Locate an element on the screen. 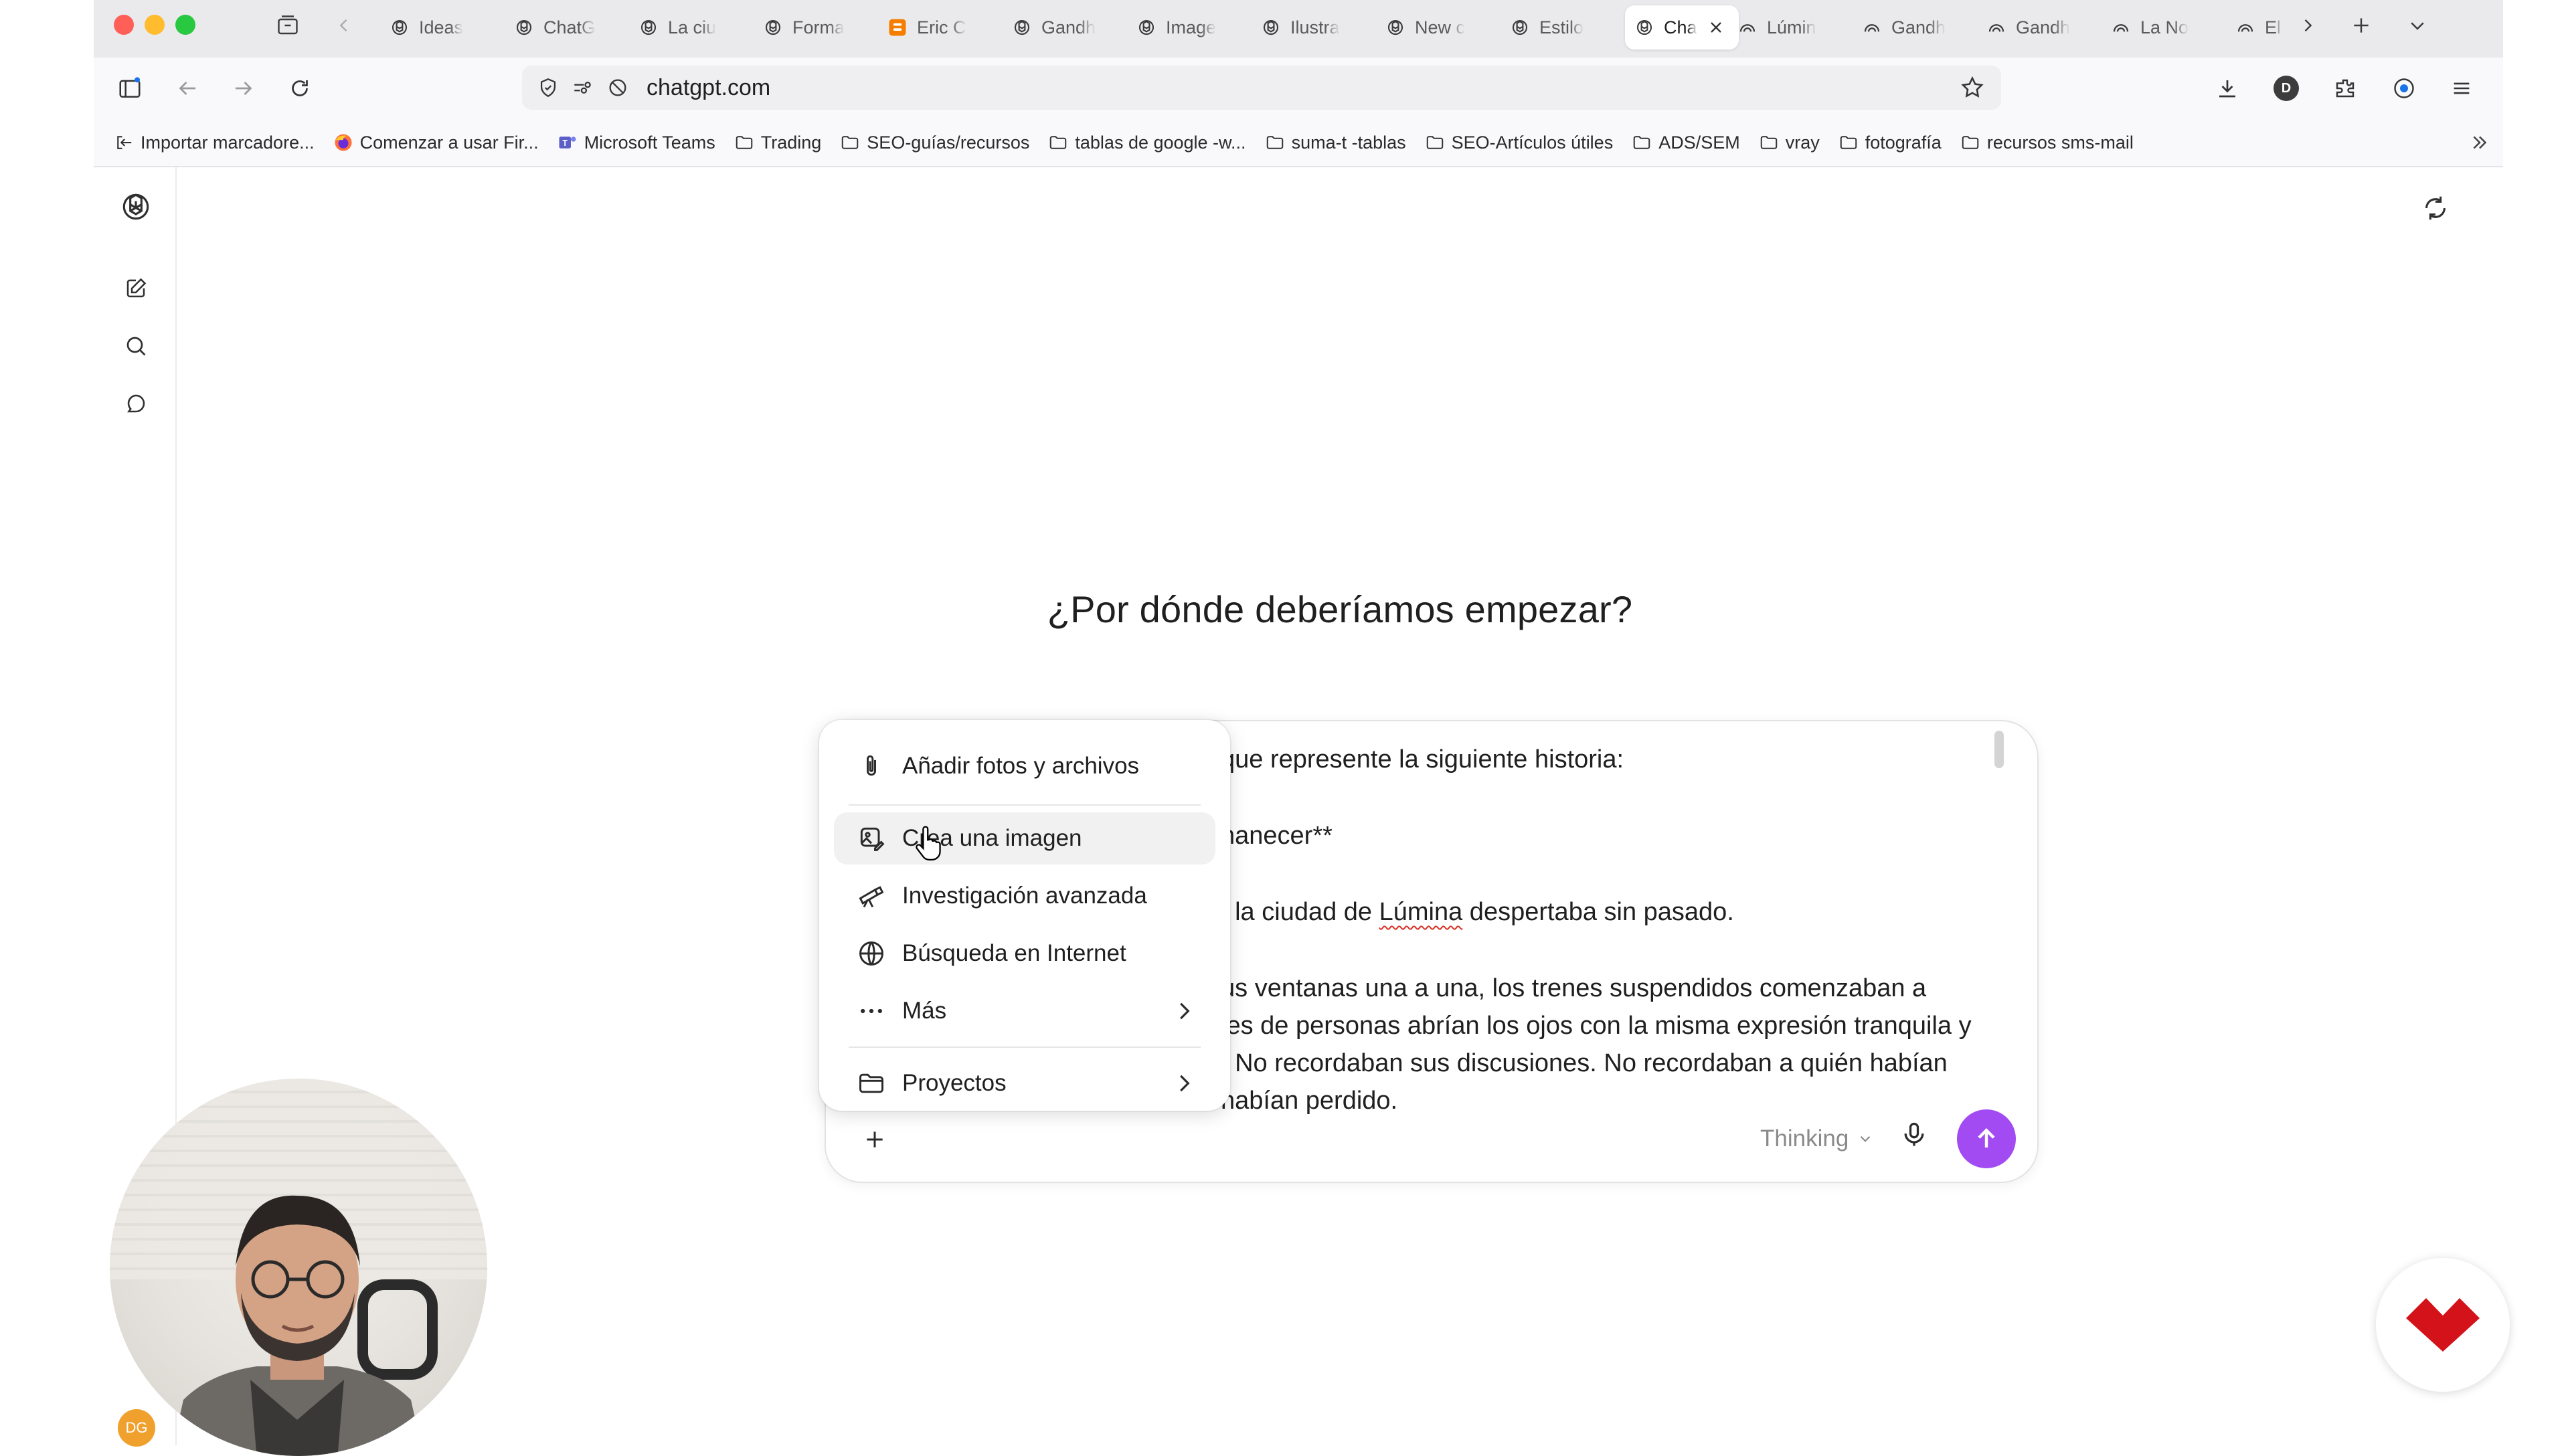  bookmark-item: ADS/SEM is located at coordinates (1686, 142).